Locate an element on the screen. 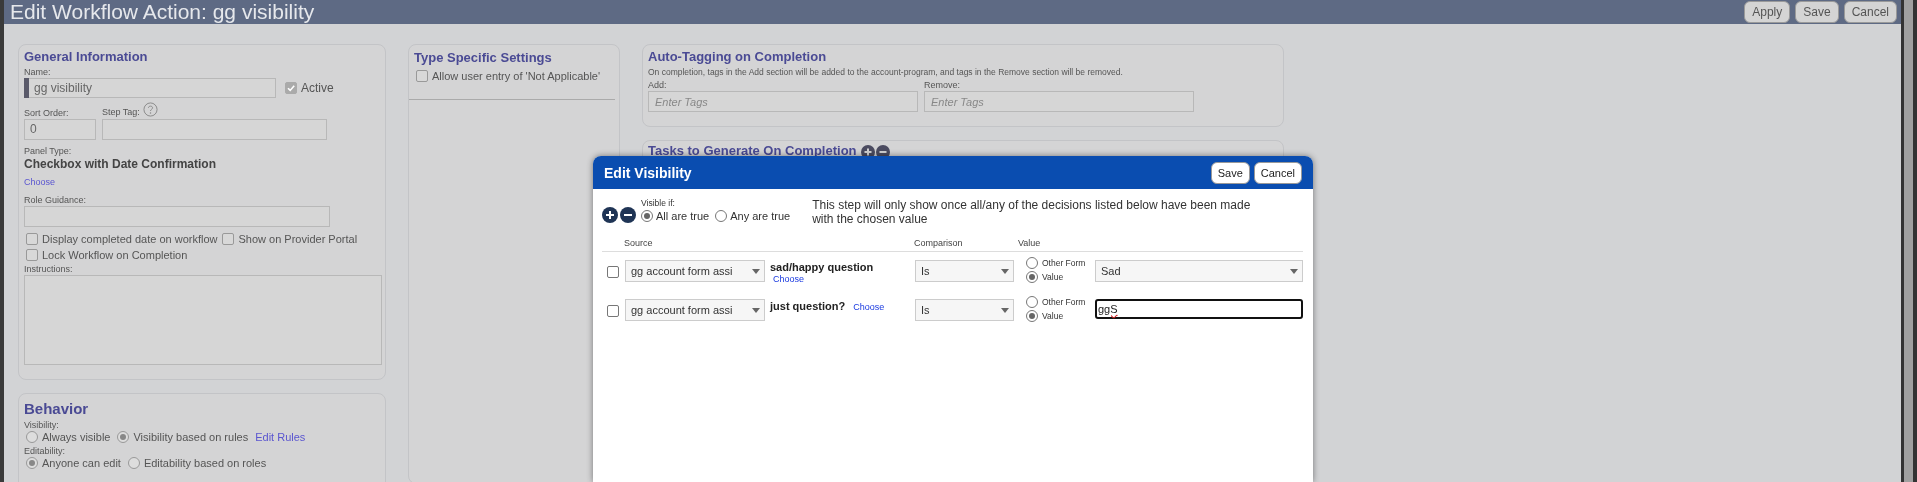  option-label: Active is located at coordinates (317, 88).